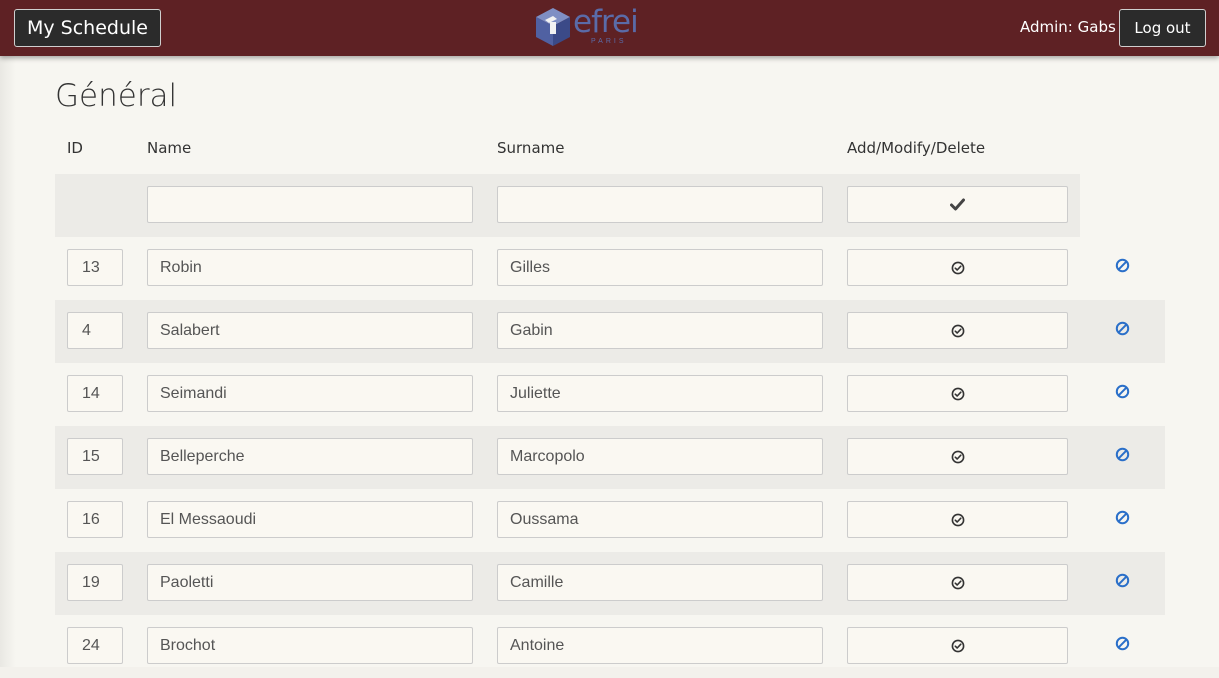 The width and height of the screenshot is (1219, 678). I want to click on header-name: Name, so click(169, 148).